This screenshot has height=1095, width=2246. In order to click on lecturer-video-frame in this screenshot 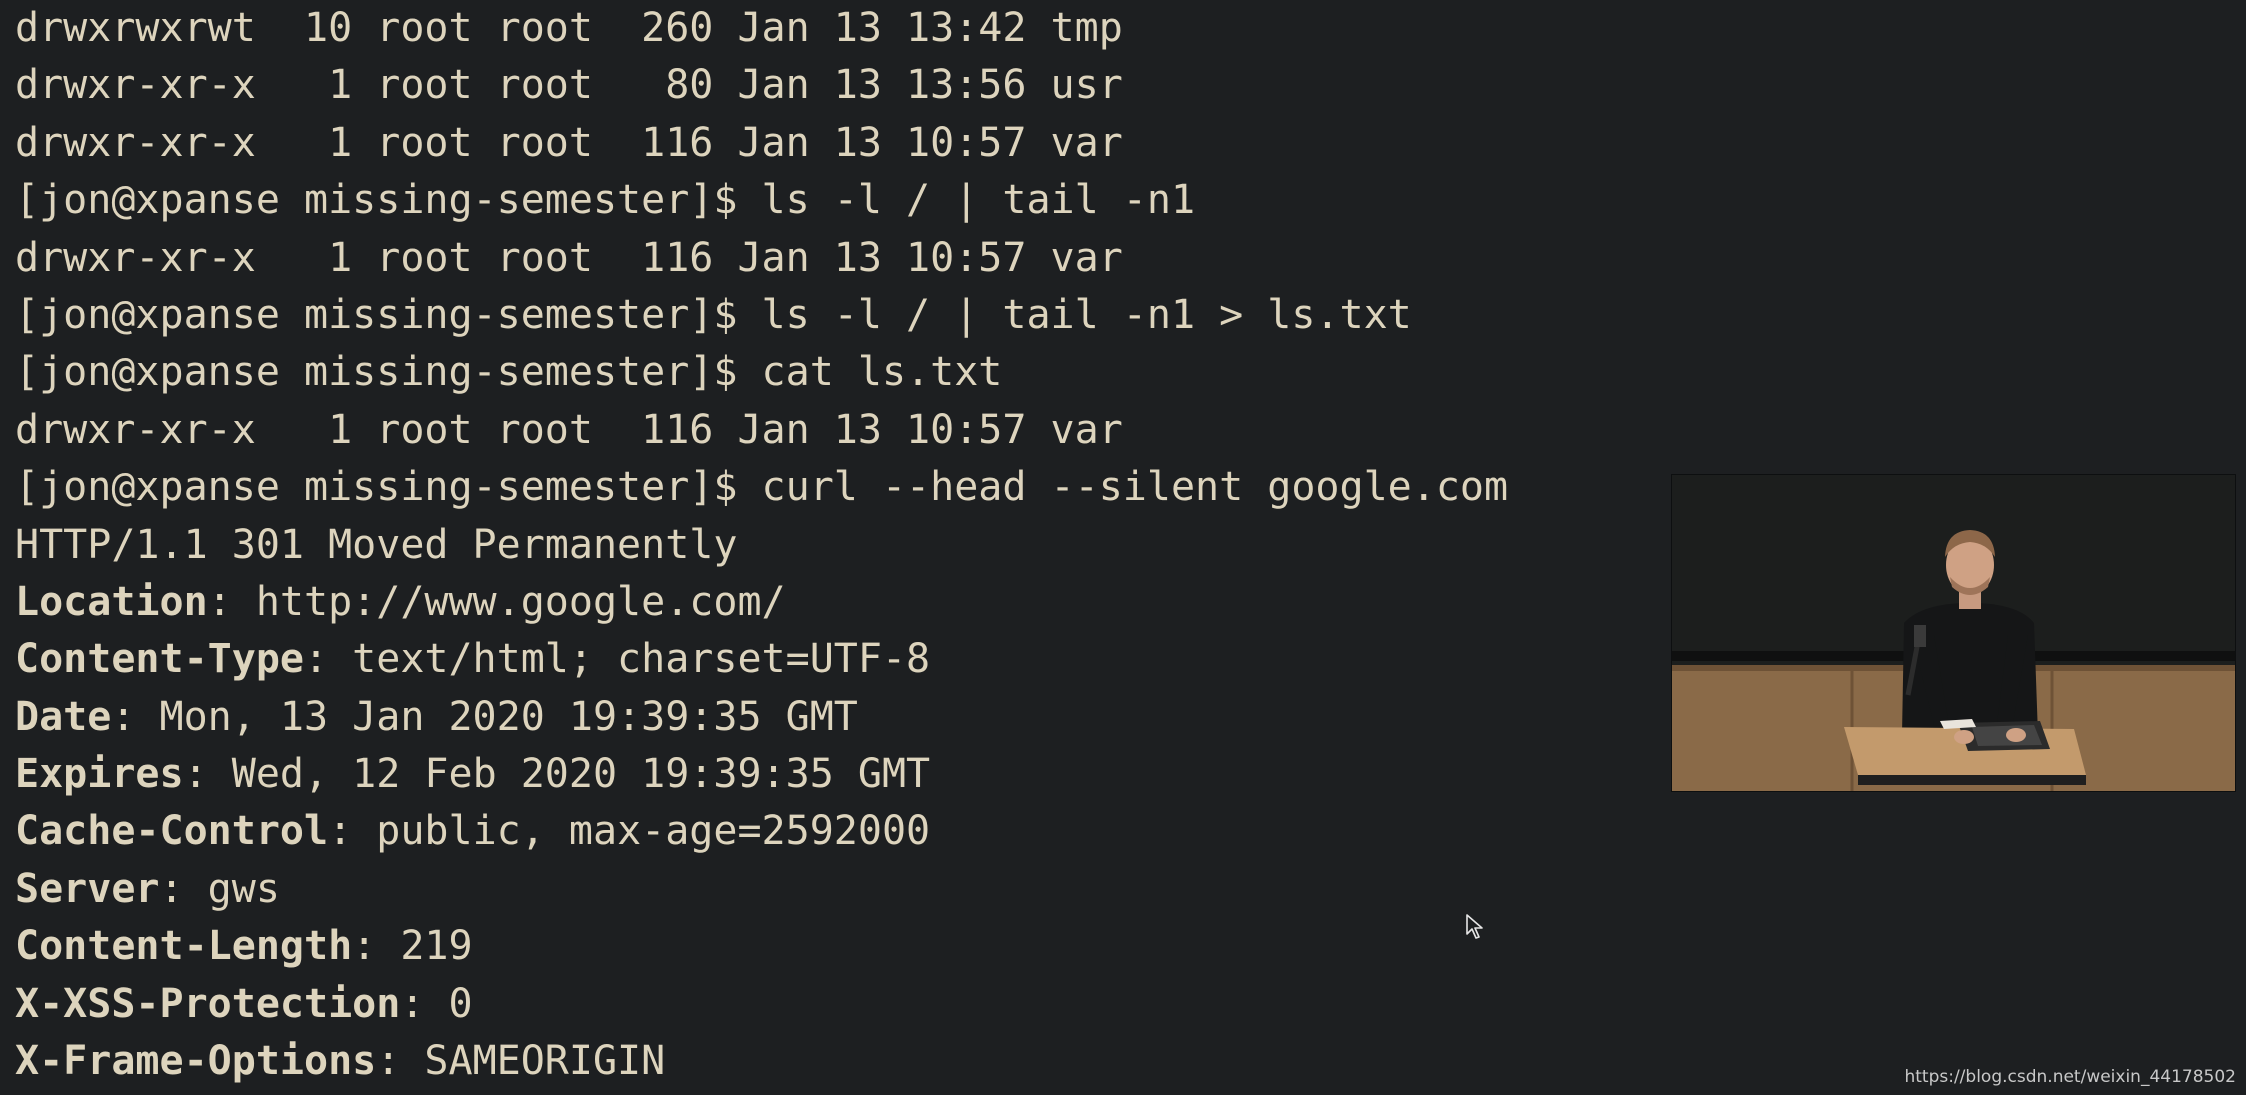, I will do `click(1953, 633)`.